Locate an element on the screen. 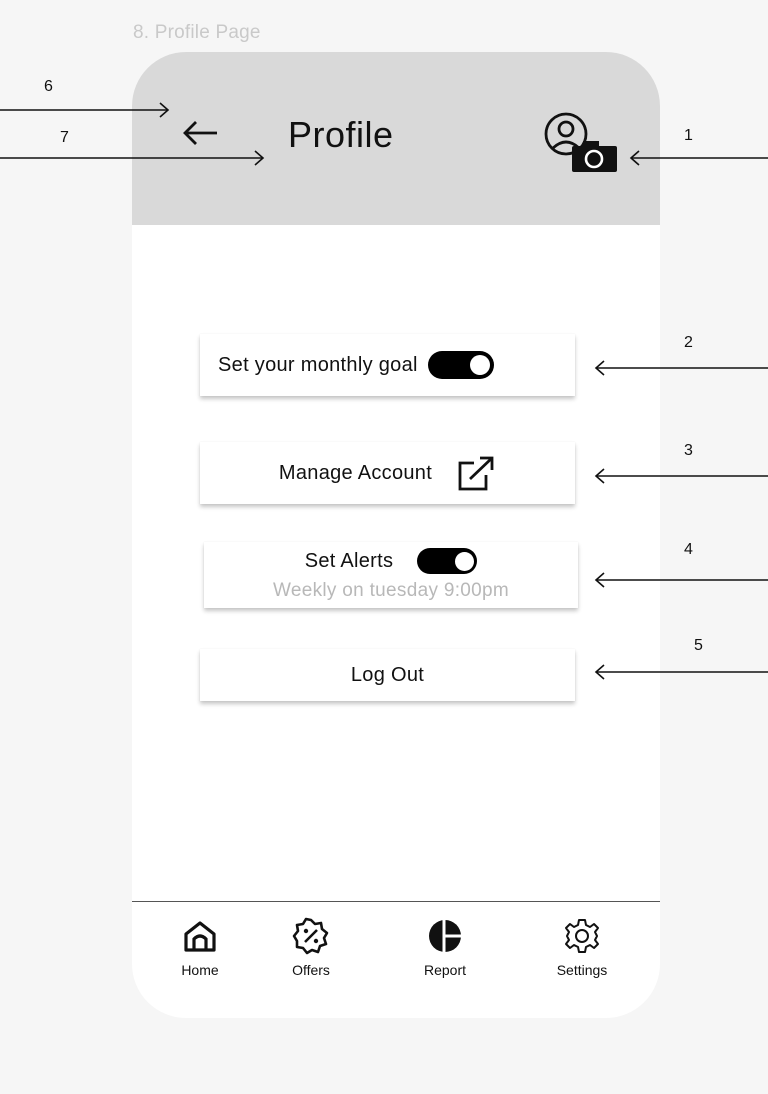  annotation-1: 1 is located at coordinates (688, 135).